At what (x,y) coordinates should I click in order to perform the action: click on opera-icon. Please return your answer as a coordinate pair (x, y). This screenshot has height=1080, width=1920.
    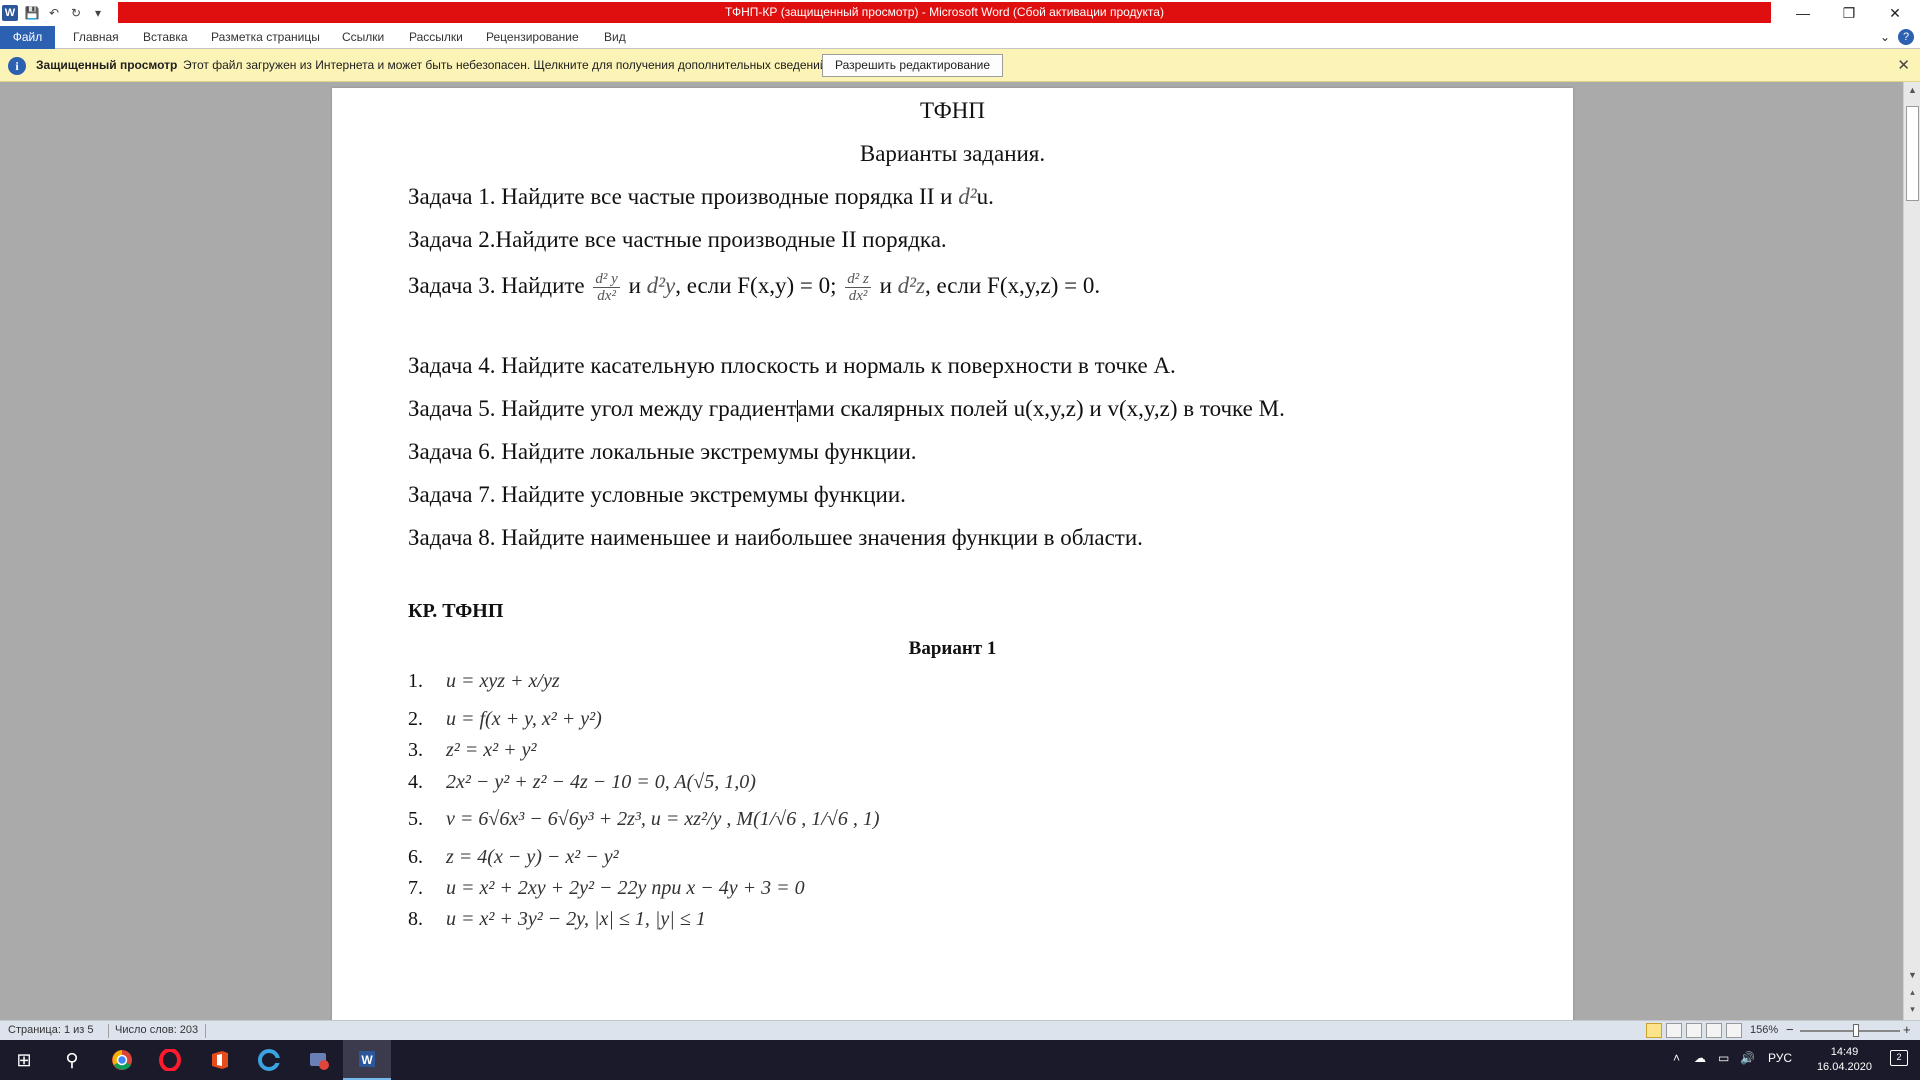
    Looking at the image, I should click on (170, 1060).